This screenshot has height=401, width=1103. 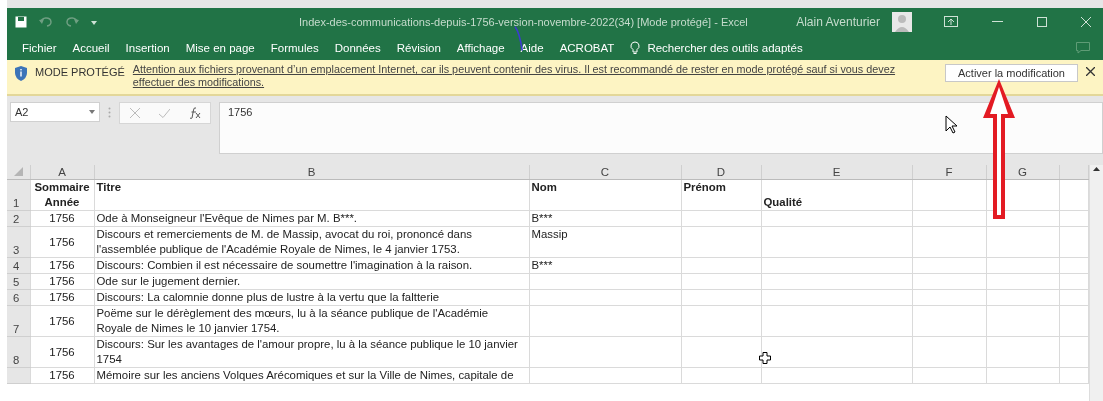 I want to click on table-cell: Ode à Monseigneur l'Evêque de Nimes par M. B***., so click(x=226, y=218).